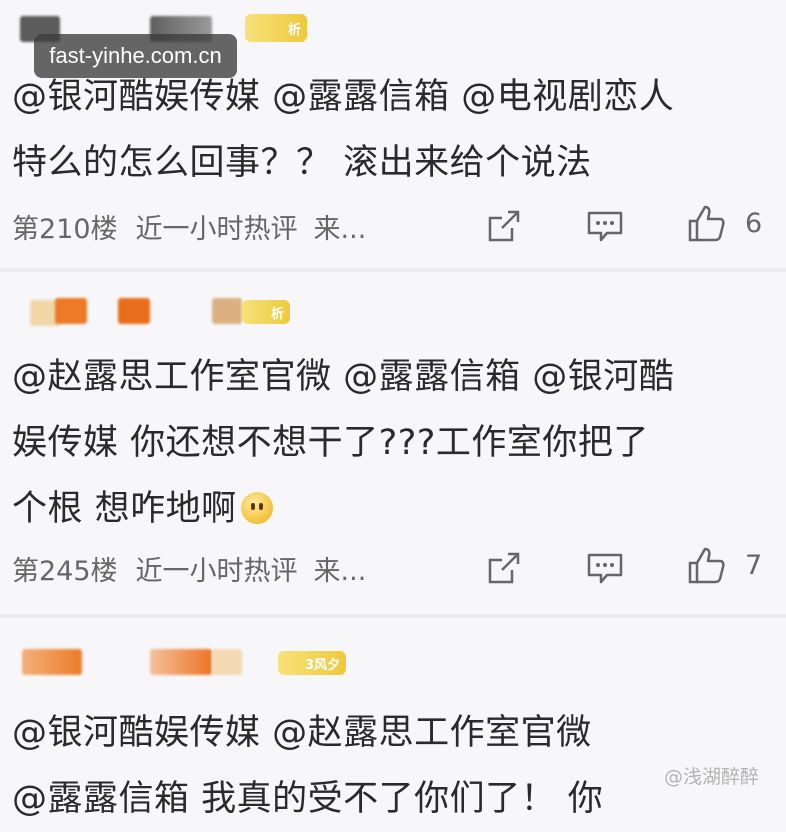 The image size is (786, 832). What do you see at coordinates (308, 799) in the screenshot?
I see `comment-line: @露露信箱 我真的受不了你们了！ 你` at bounding box center [308, 799].